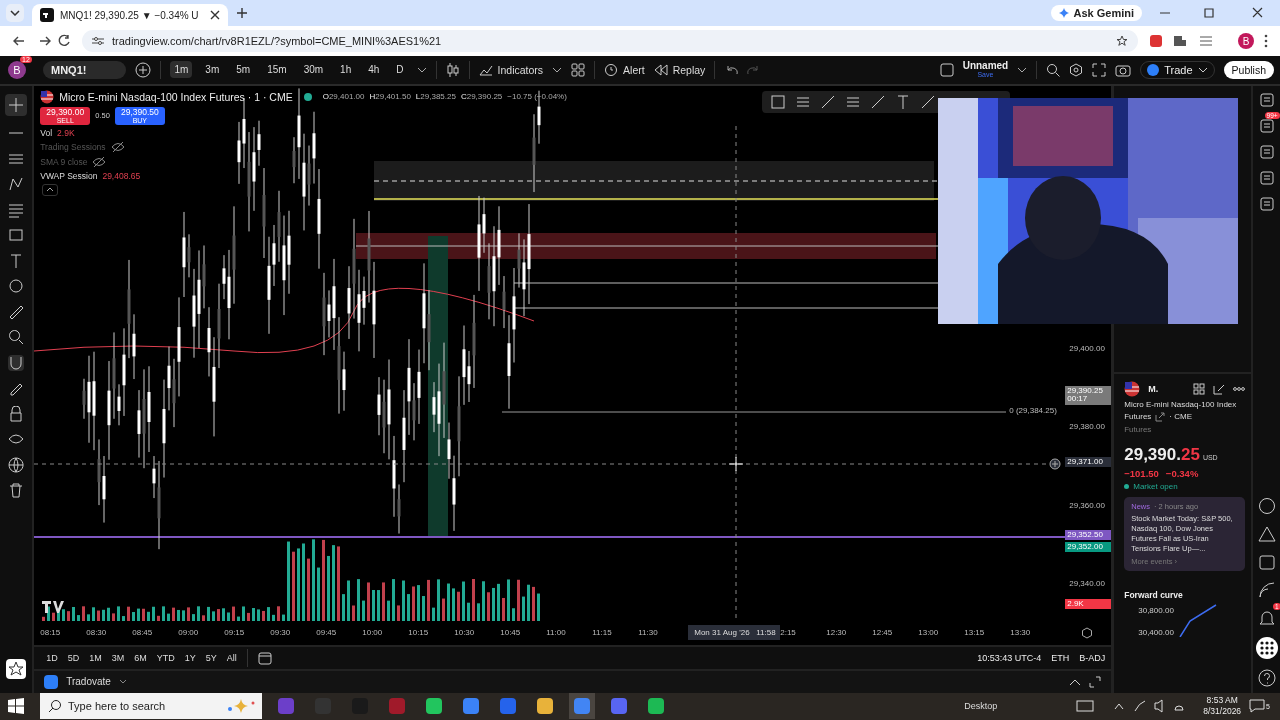 Image resolution: width=1280 pixels, height=720 pixels. Describe the element at coordinates (624, 69) in the screenshot. I see `alert-button: Alert` at that location.